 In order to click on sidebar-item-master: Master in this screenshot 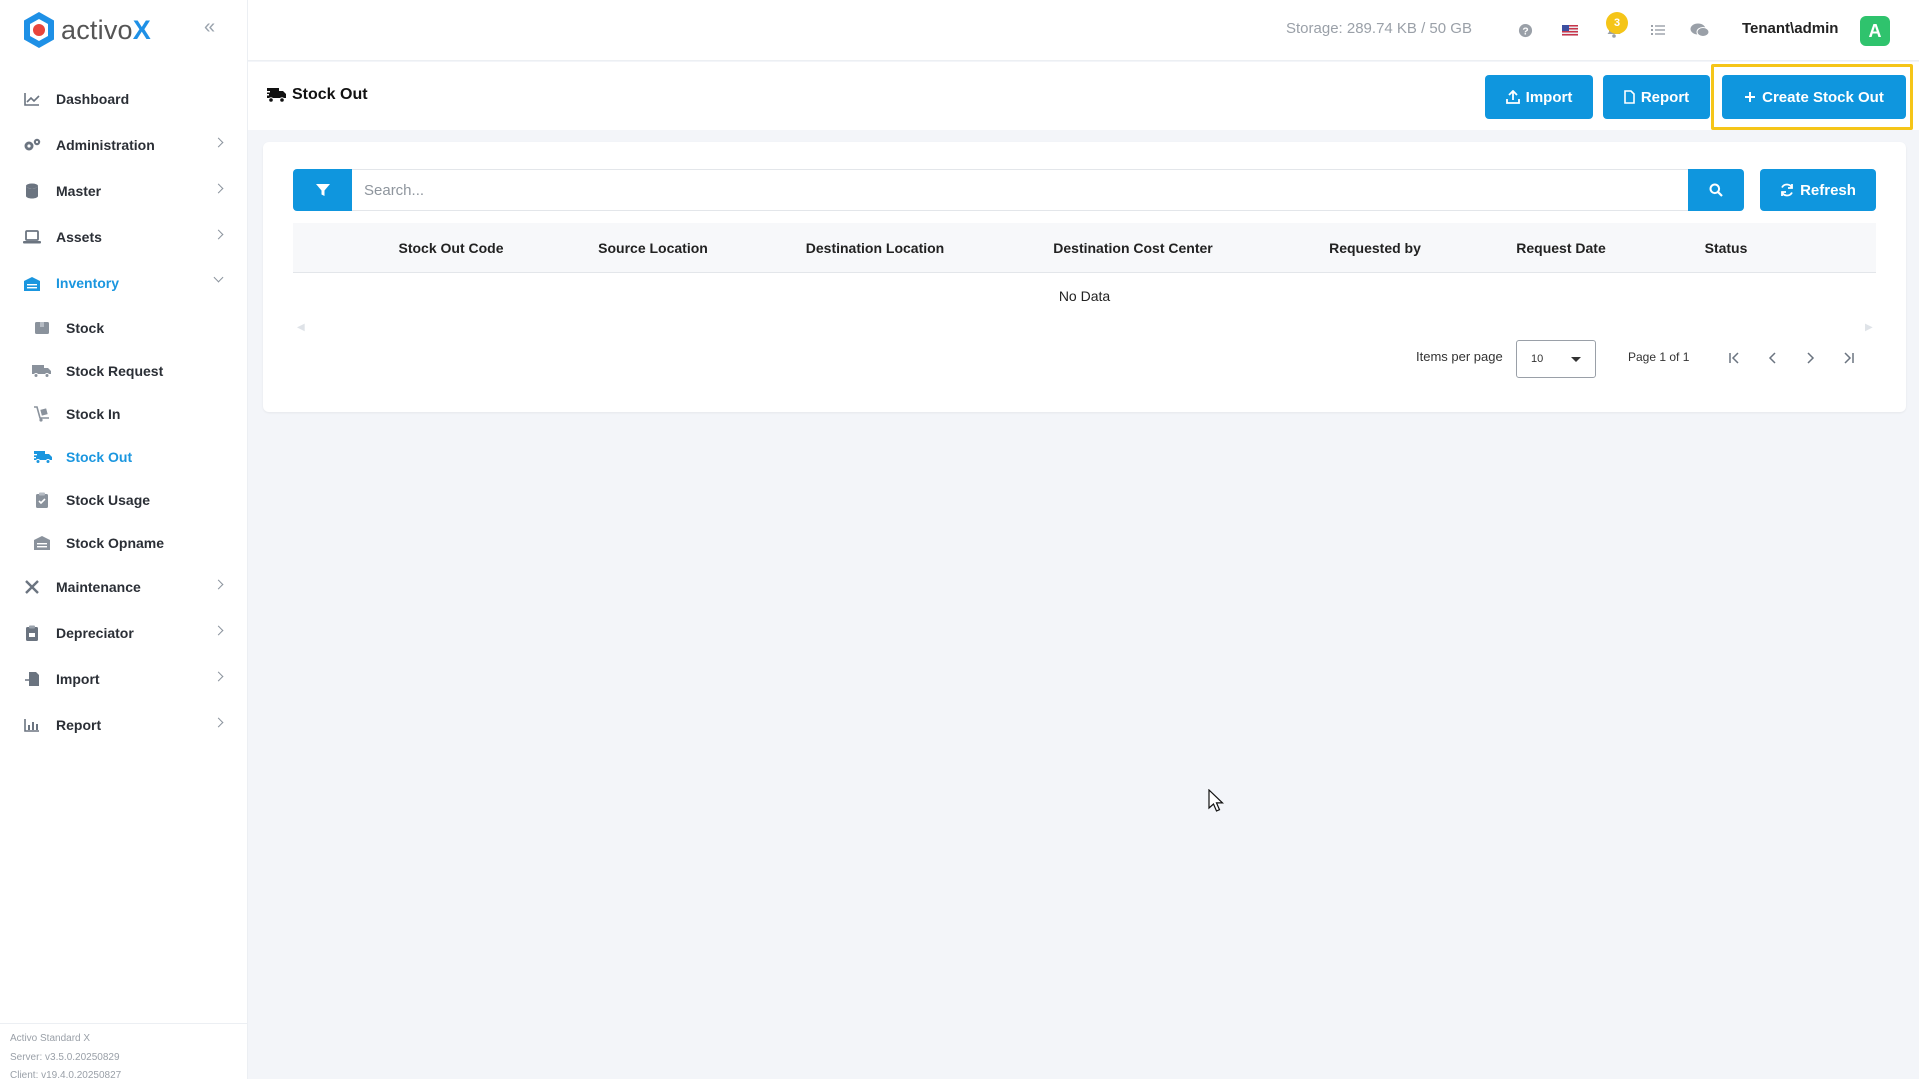, I will do `click(124, 191)`.